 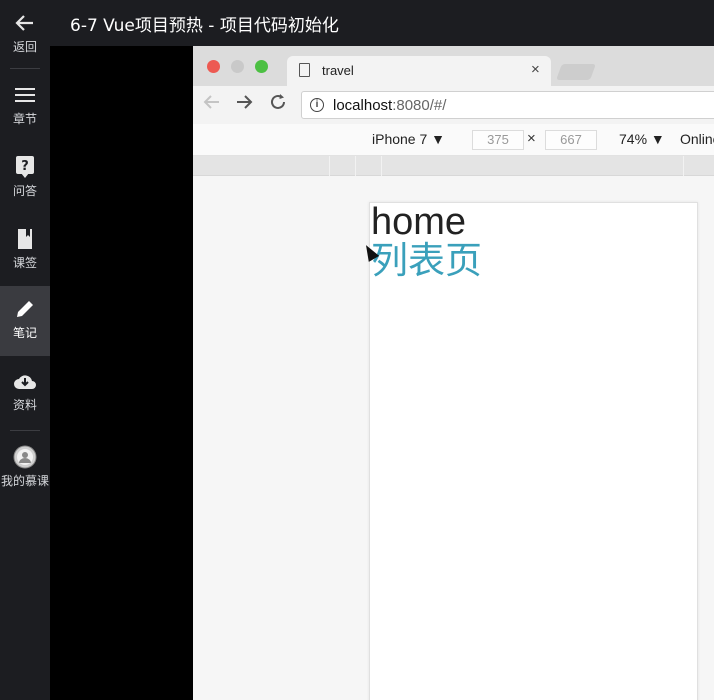 I want to click on maximize-window-button, so click(x=261, y=66).